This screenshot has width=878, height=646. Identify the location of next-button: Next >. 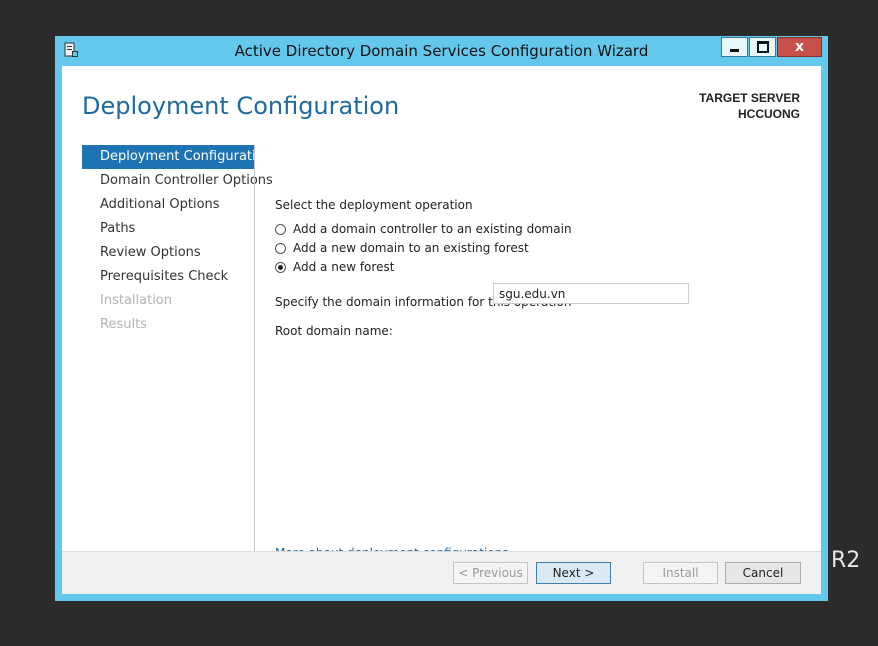
(573, 573).